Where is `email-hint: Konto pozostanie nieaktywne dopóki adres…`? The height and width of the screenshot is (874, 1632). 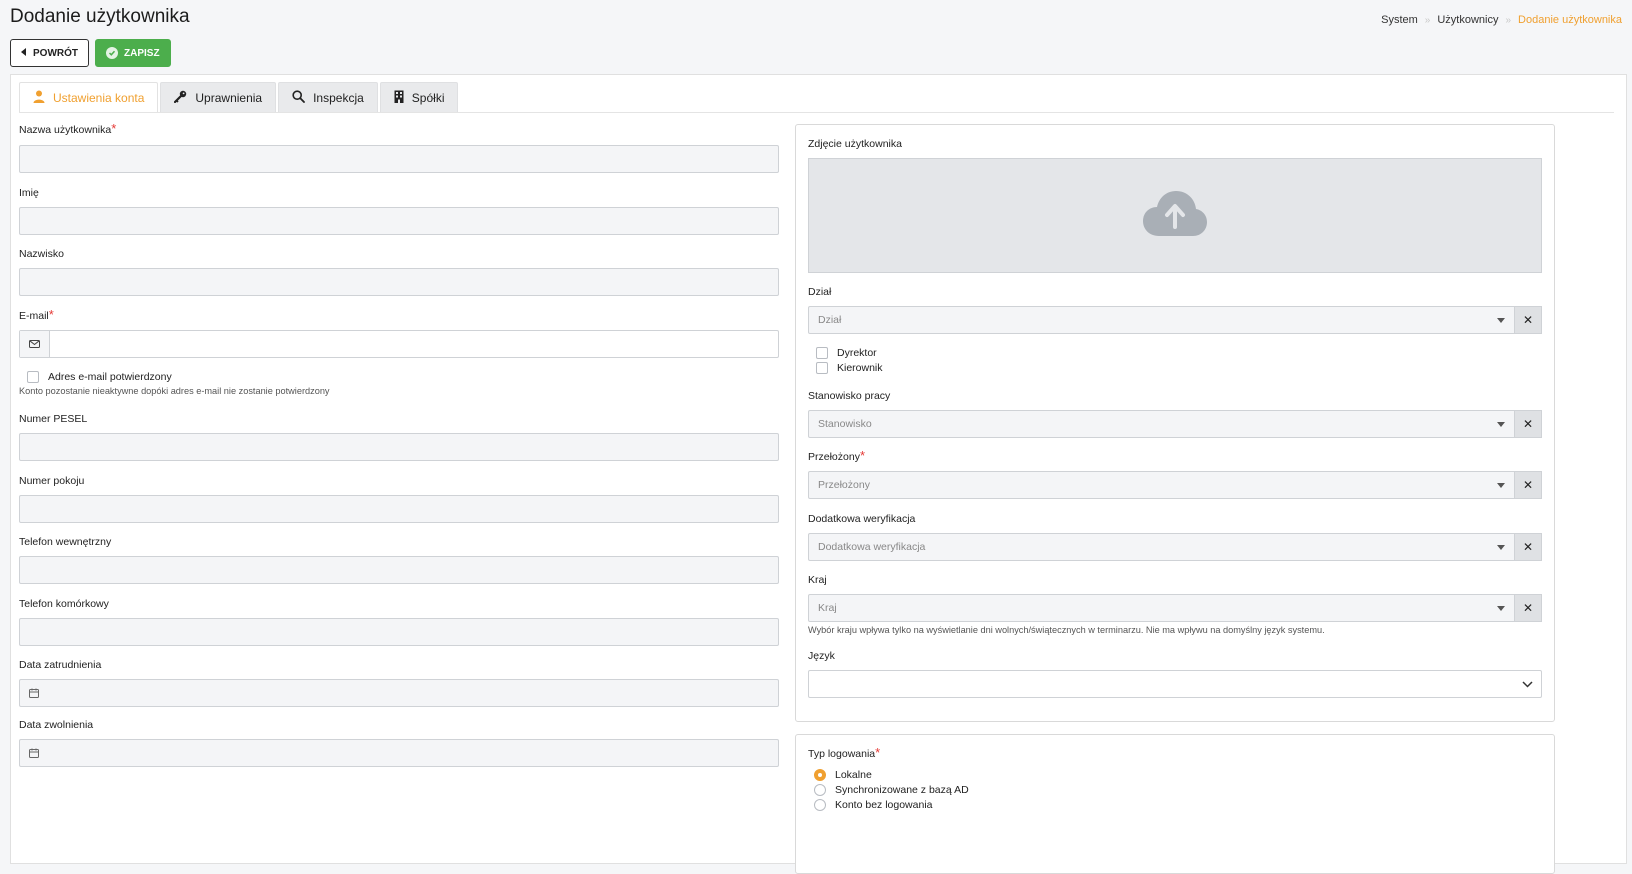 email-hint: Konto pozostanie nieaktywne dopóki adres… is located at coordinates (174, 391).